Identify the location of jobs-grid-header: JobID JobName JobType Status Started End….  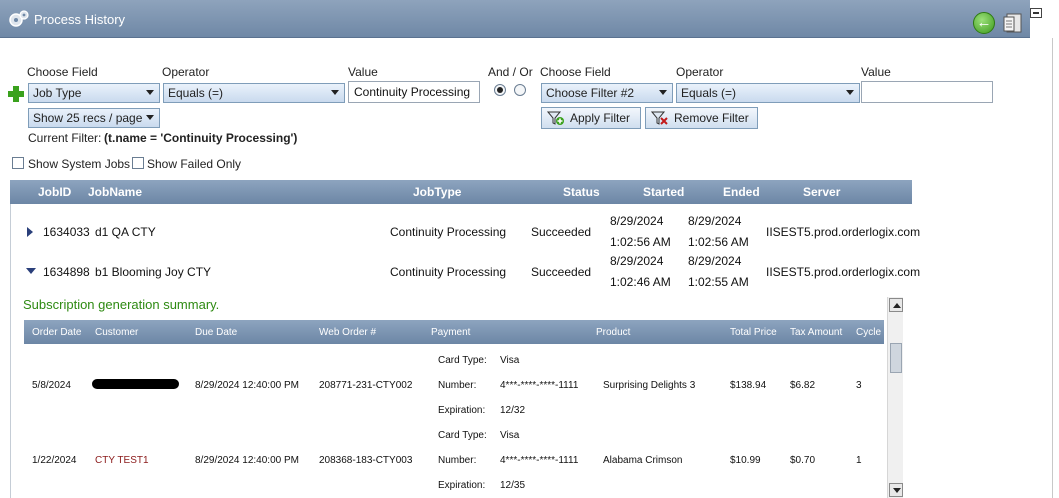
(461, 192).